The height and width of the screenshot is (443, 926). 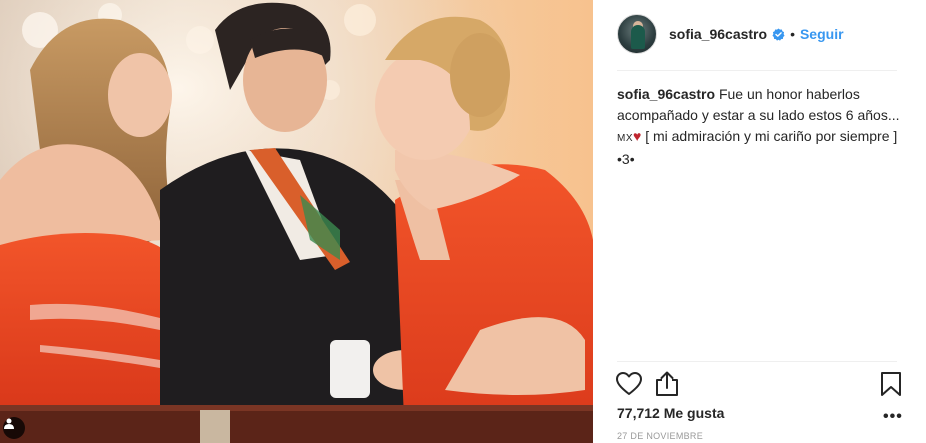 What do you see at coordinates (670, 413) in the screenshot?
I see `likes-count: 77,712 Me gusta` at bounding box center [670, 413].